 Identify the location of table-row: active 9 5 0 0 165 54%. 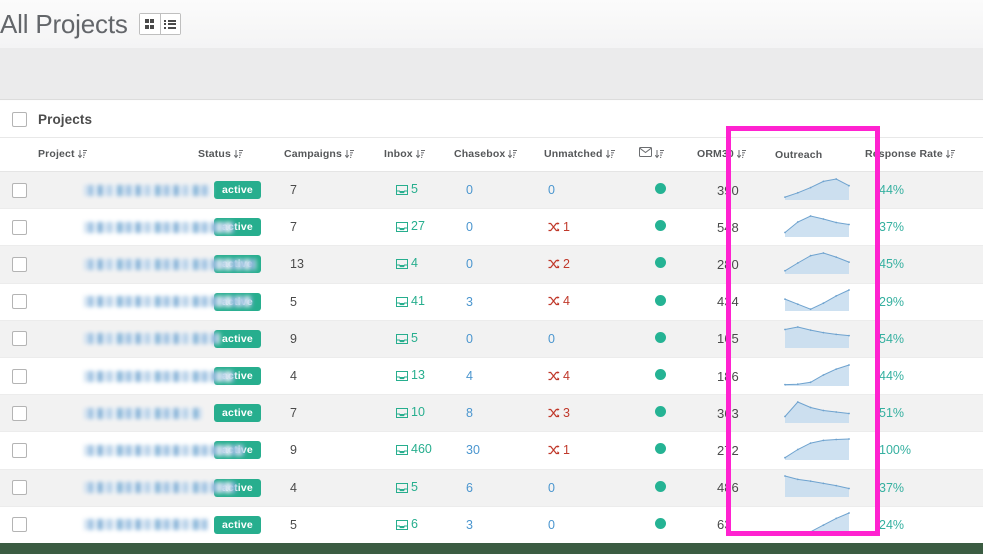
(491, 339).